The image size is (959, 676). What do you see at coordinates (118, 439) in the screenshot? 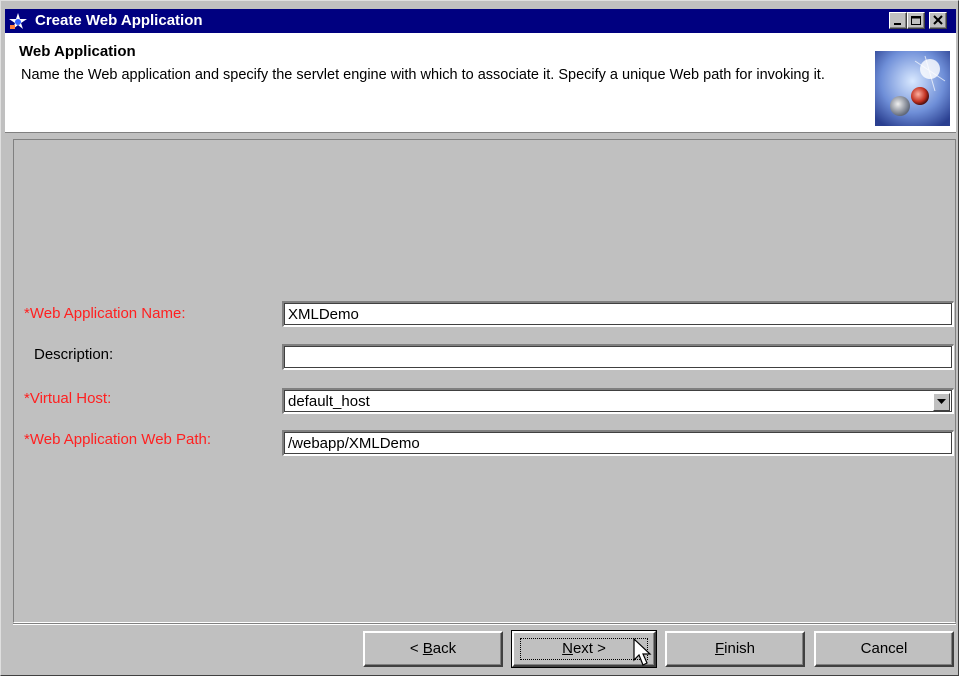
I see `web-path-label: *Web Application Web Path:` at bounding box center [118, 439].